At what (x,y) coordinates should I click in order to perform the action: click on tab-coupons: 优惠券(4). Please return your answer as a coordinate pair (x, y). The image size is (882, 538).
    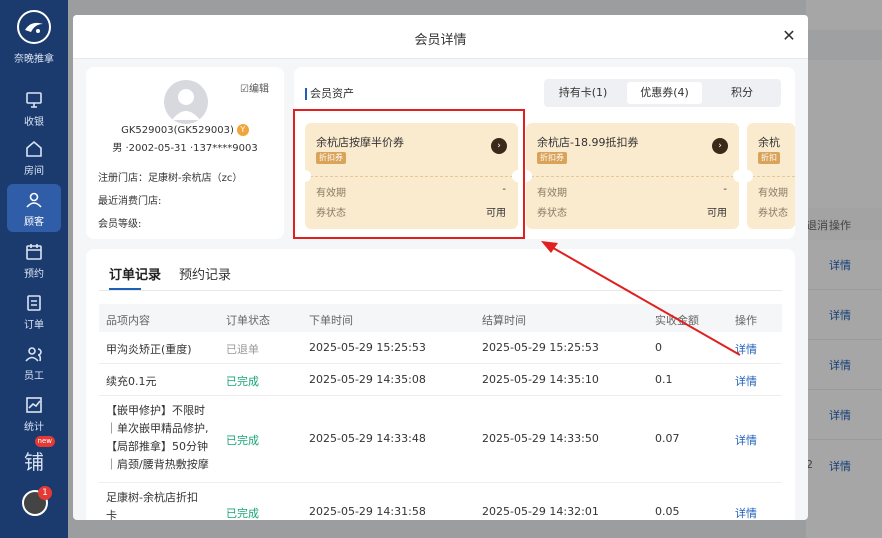
    Looking at the image, I should click on (664, 93).